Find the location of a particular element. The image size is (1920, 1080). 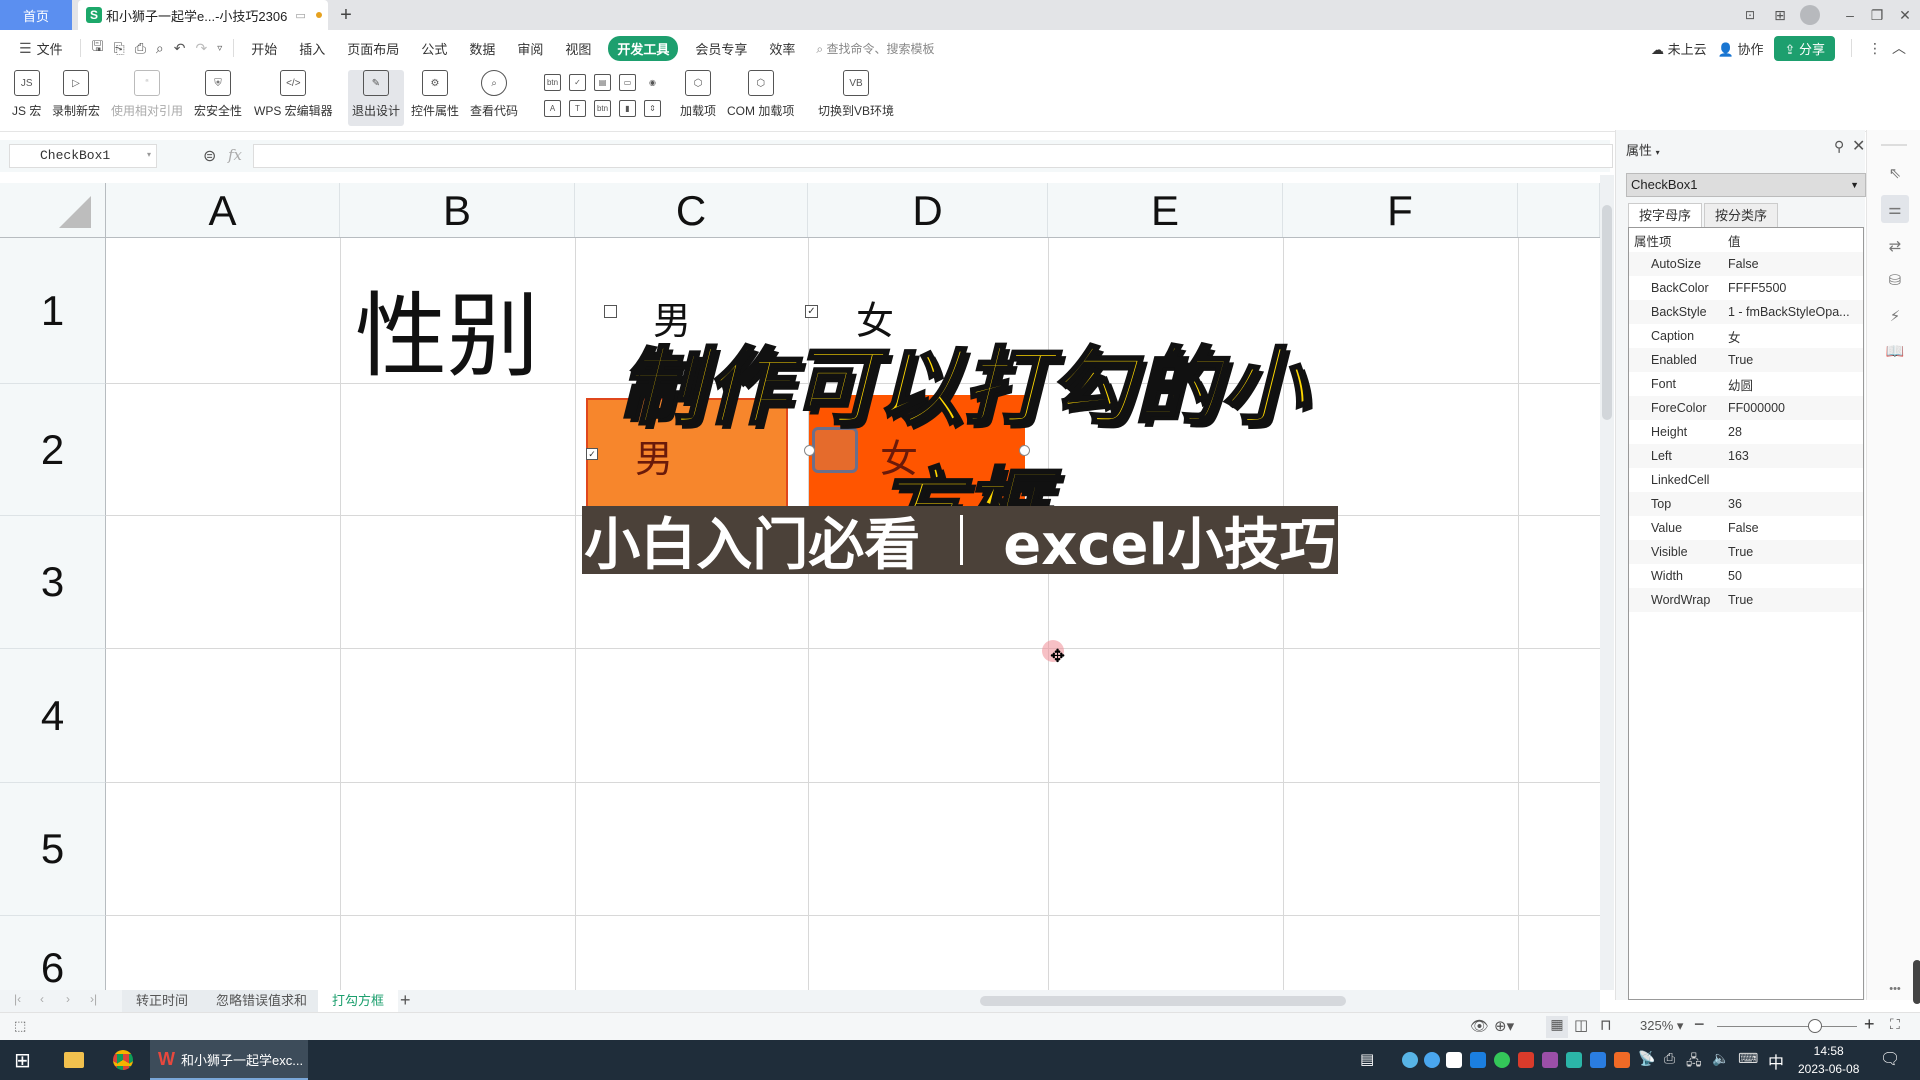

cloud-status: ☁ 未上云 is located at coordinates (1679, 48).